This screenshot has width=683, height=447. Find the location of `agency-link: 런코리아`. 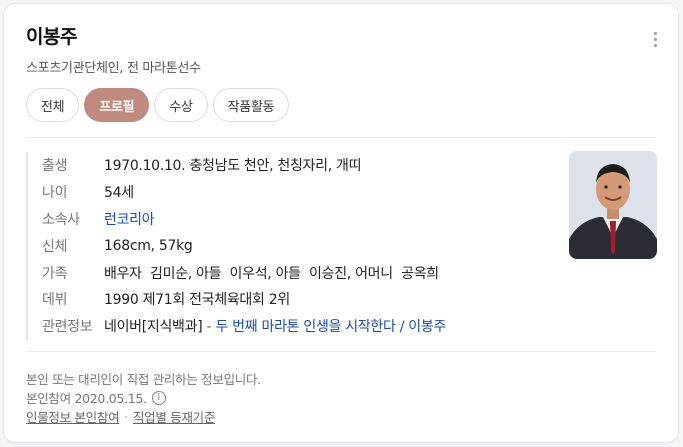

agency-link: 런코리아 is located at coordinates (129, 219).